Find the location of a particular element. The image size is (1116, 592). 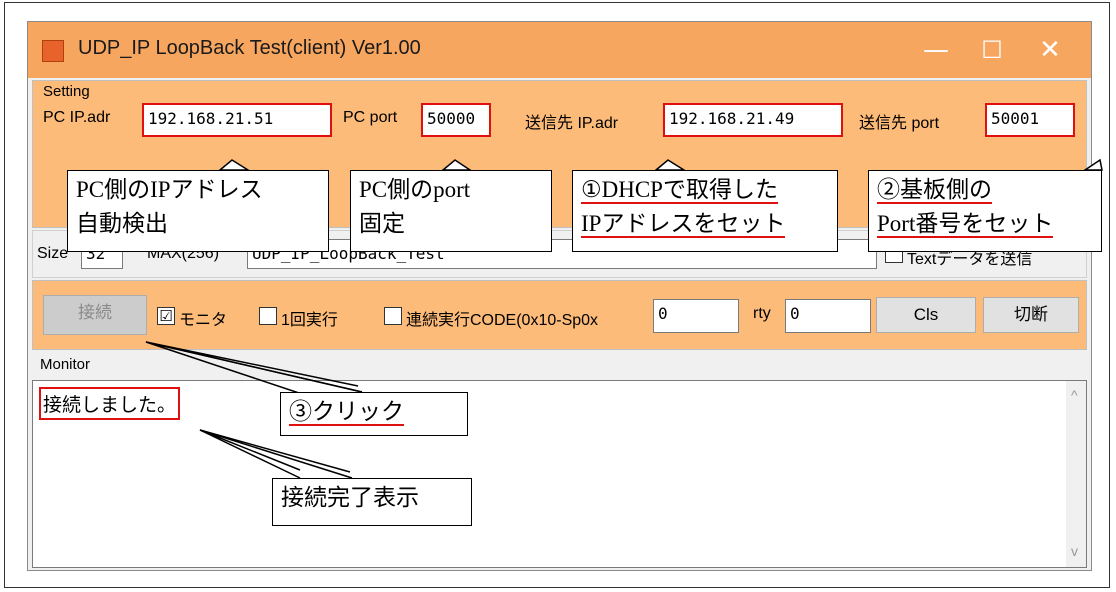

pointer-dest-port is located at coordinates (1092, 164).